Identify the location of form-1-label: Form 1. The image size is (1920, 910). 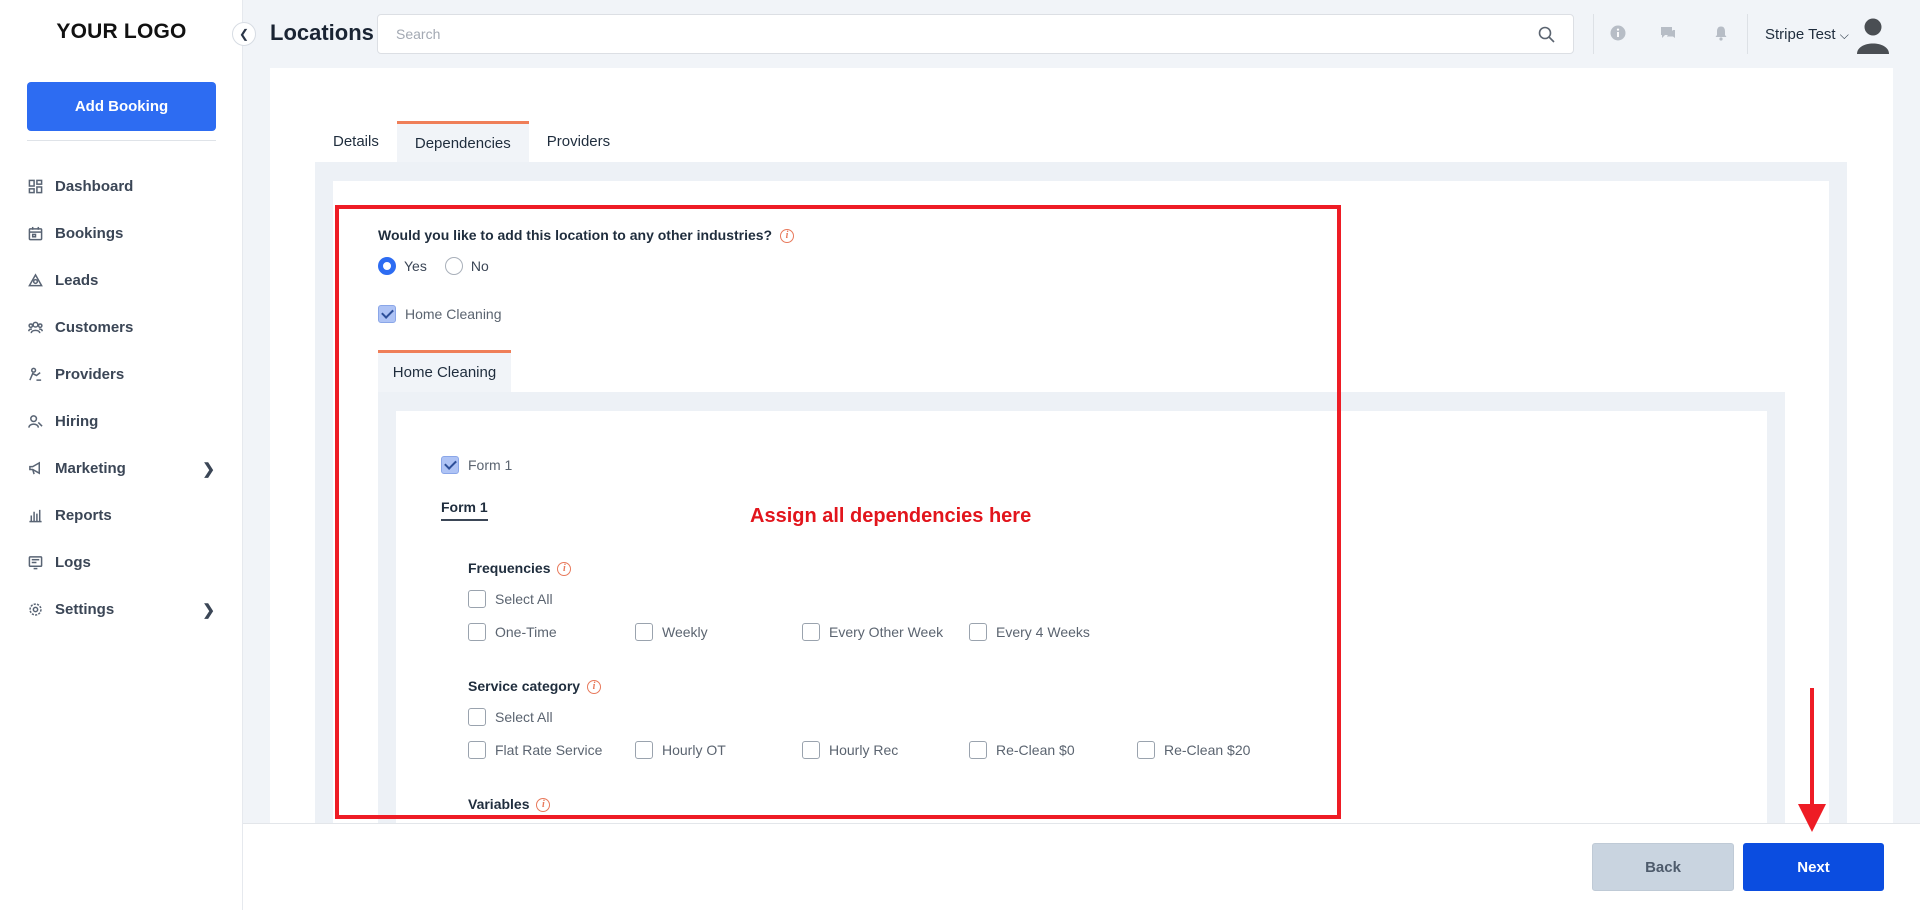
(490, 465).